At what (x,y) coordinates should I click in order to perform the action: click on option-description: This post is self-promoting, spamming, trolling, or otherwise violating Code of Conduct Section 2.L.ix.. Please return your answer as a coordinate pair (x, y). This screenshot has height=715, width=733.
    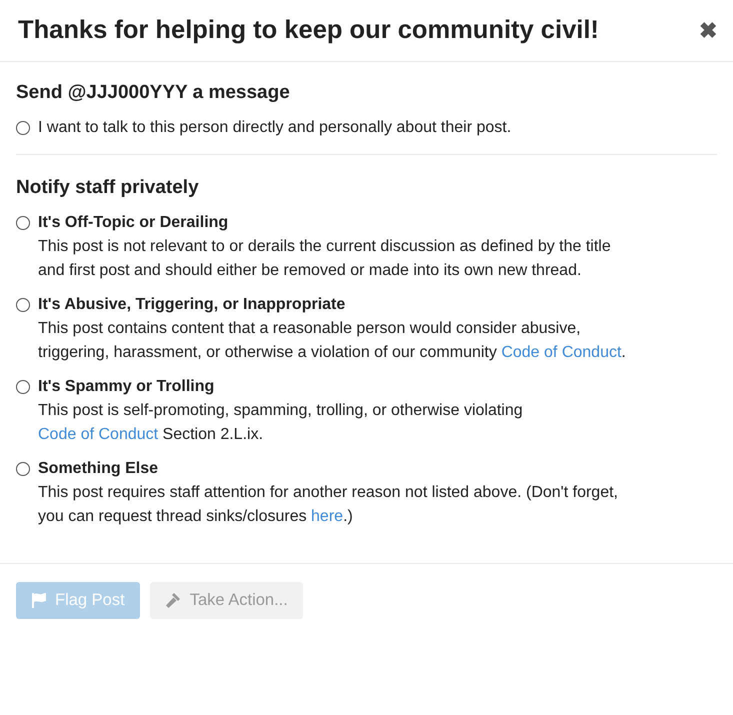
    Looking at the image, I should click on (281, 423).